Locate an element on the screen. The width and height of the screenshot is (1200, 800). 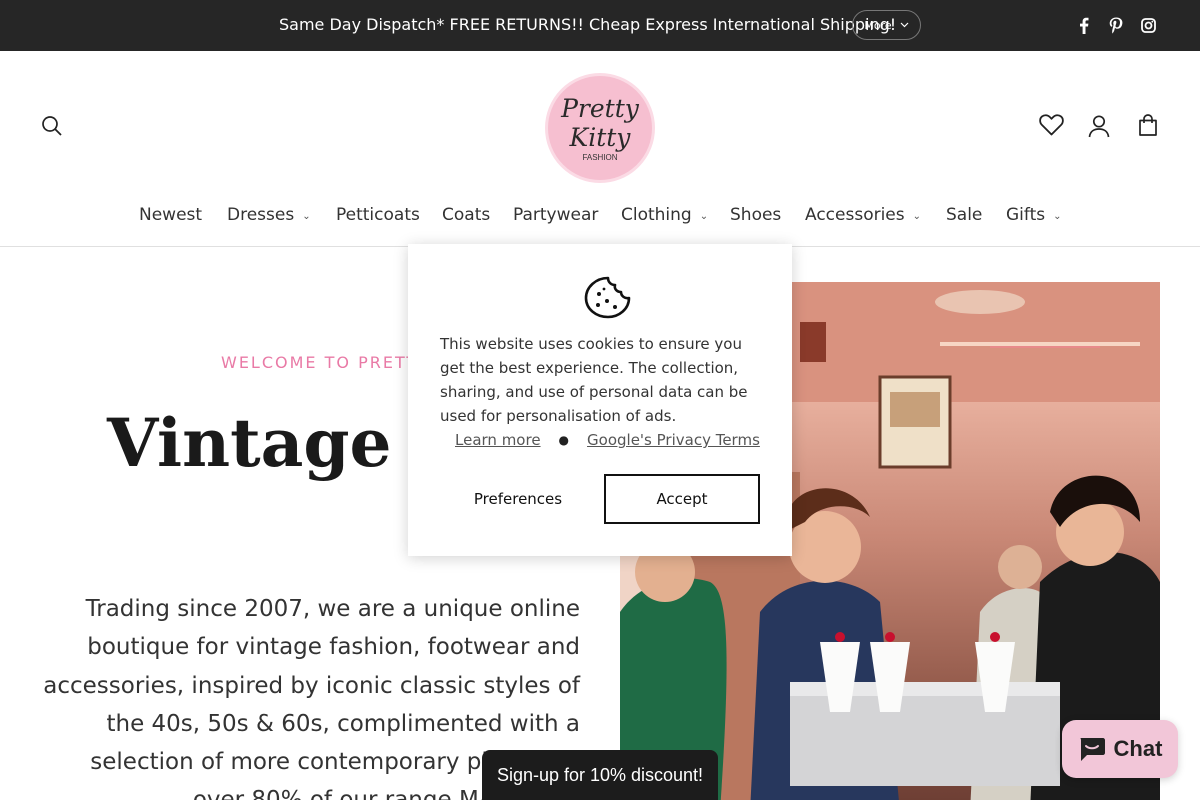
nav-label: Sale is located at coordinates (964, 215).